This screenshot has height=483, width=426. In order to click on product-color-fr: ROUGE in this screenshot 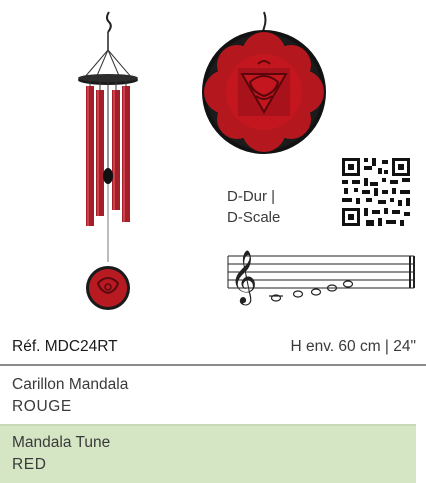, I will do `click(42, 406)`.